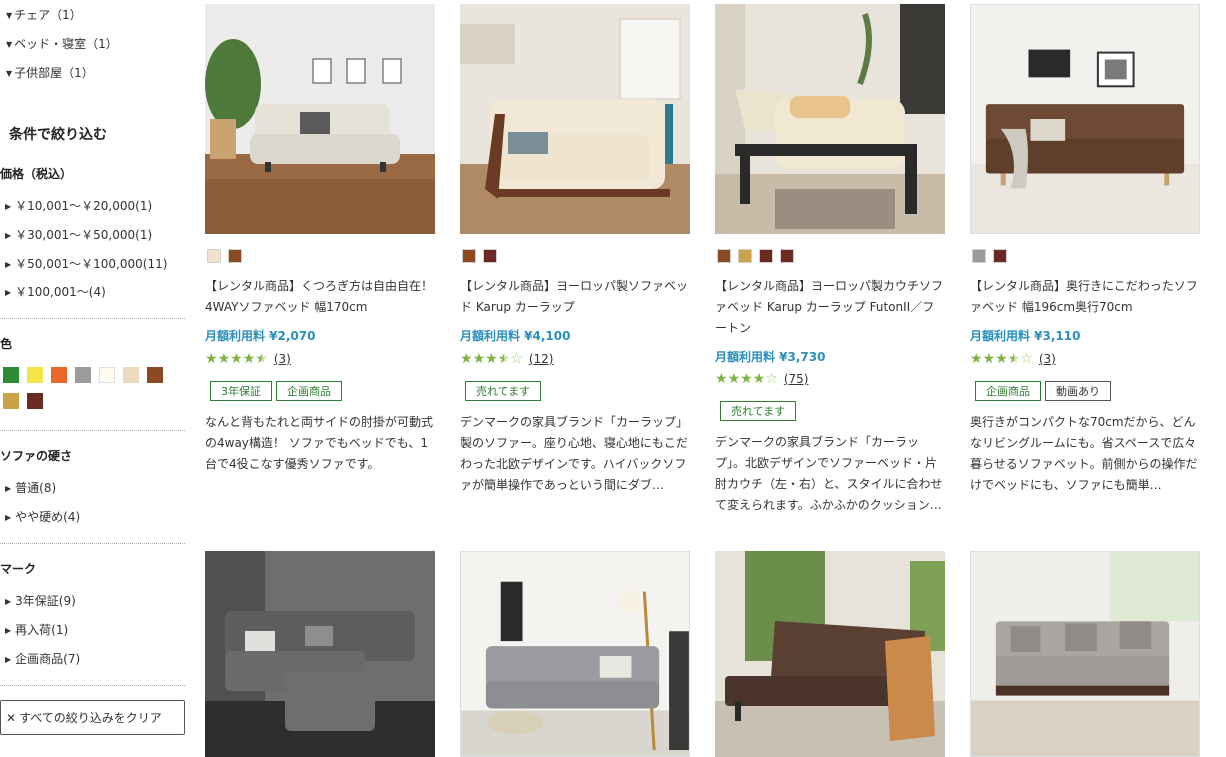 This screenshot has height=757, width=1226. I want to click on brown-wood-sofa-photo, so click(830, 654).